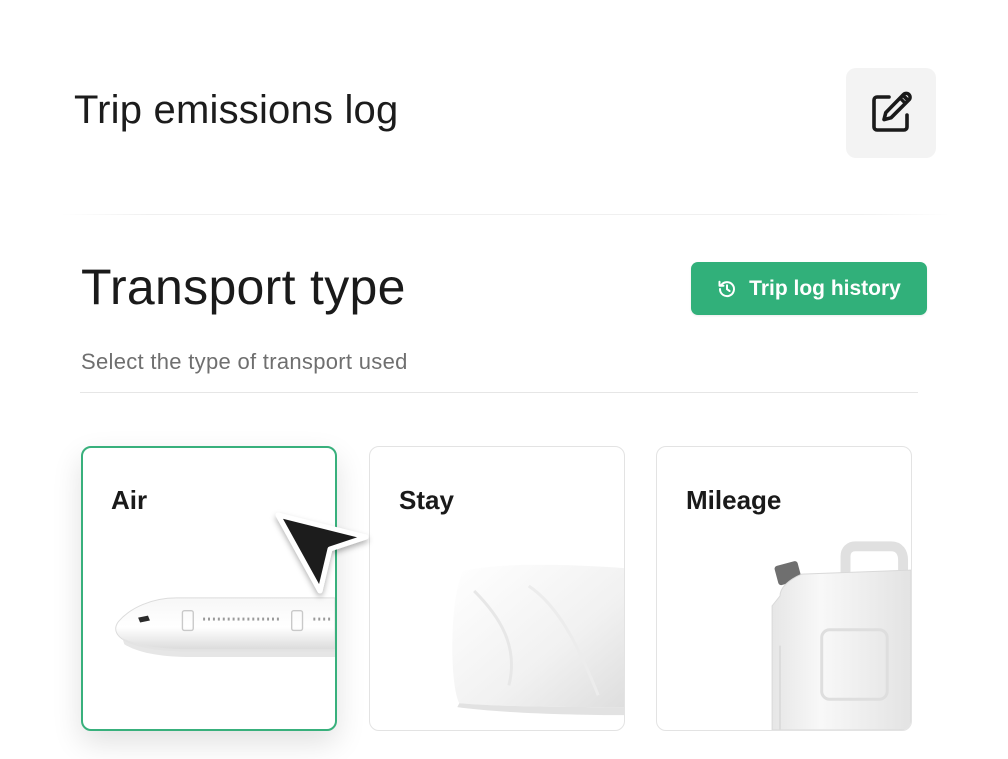  Describe the element at coordinates (426, 500) in the screenshot. I see `transport-option-label: Stay` at that location.